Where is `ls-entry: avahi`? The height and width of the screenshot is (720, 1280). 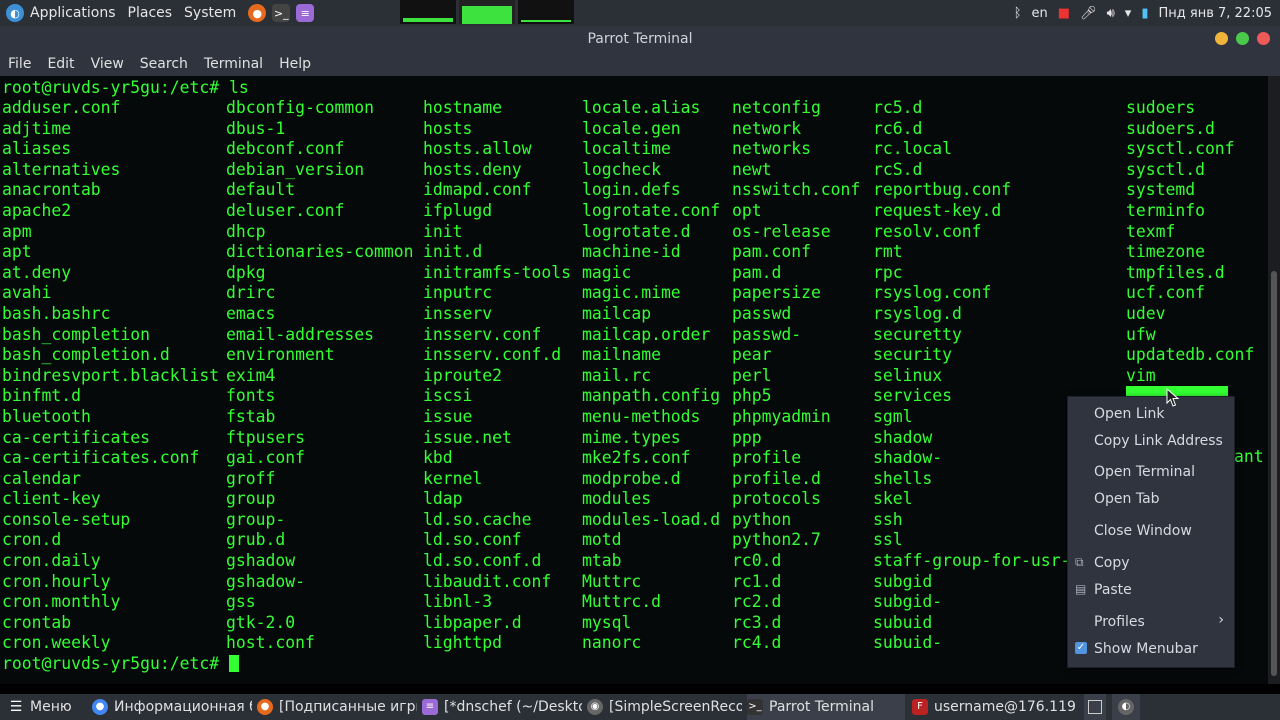 ls-entry: avahi is located at coordinates (27, 293).